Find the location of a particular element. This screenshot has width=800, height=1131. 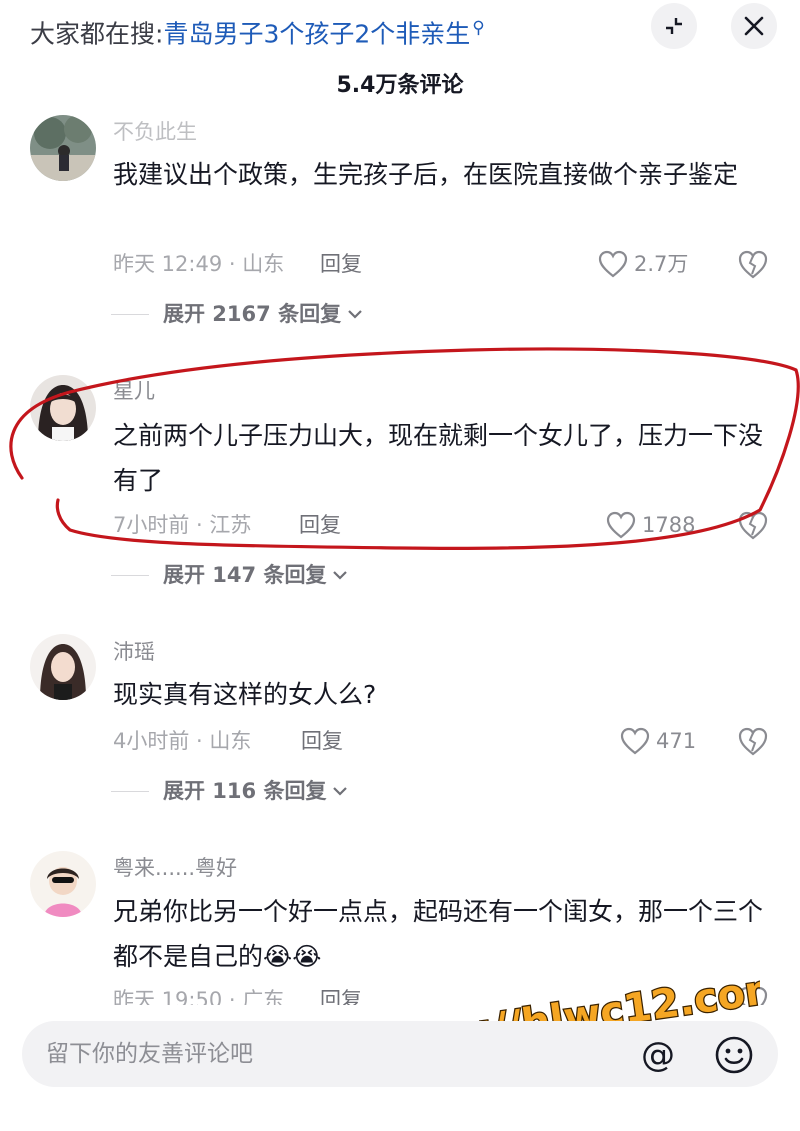

shrink-button is located at coordinates (674, 26).